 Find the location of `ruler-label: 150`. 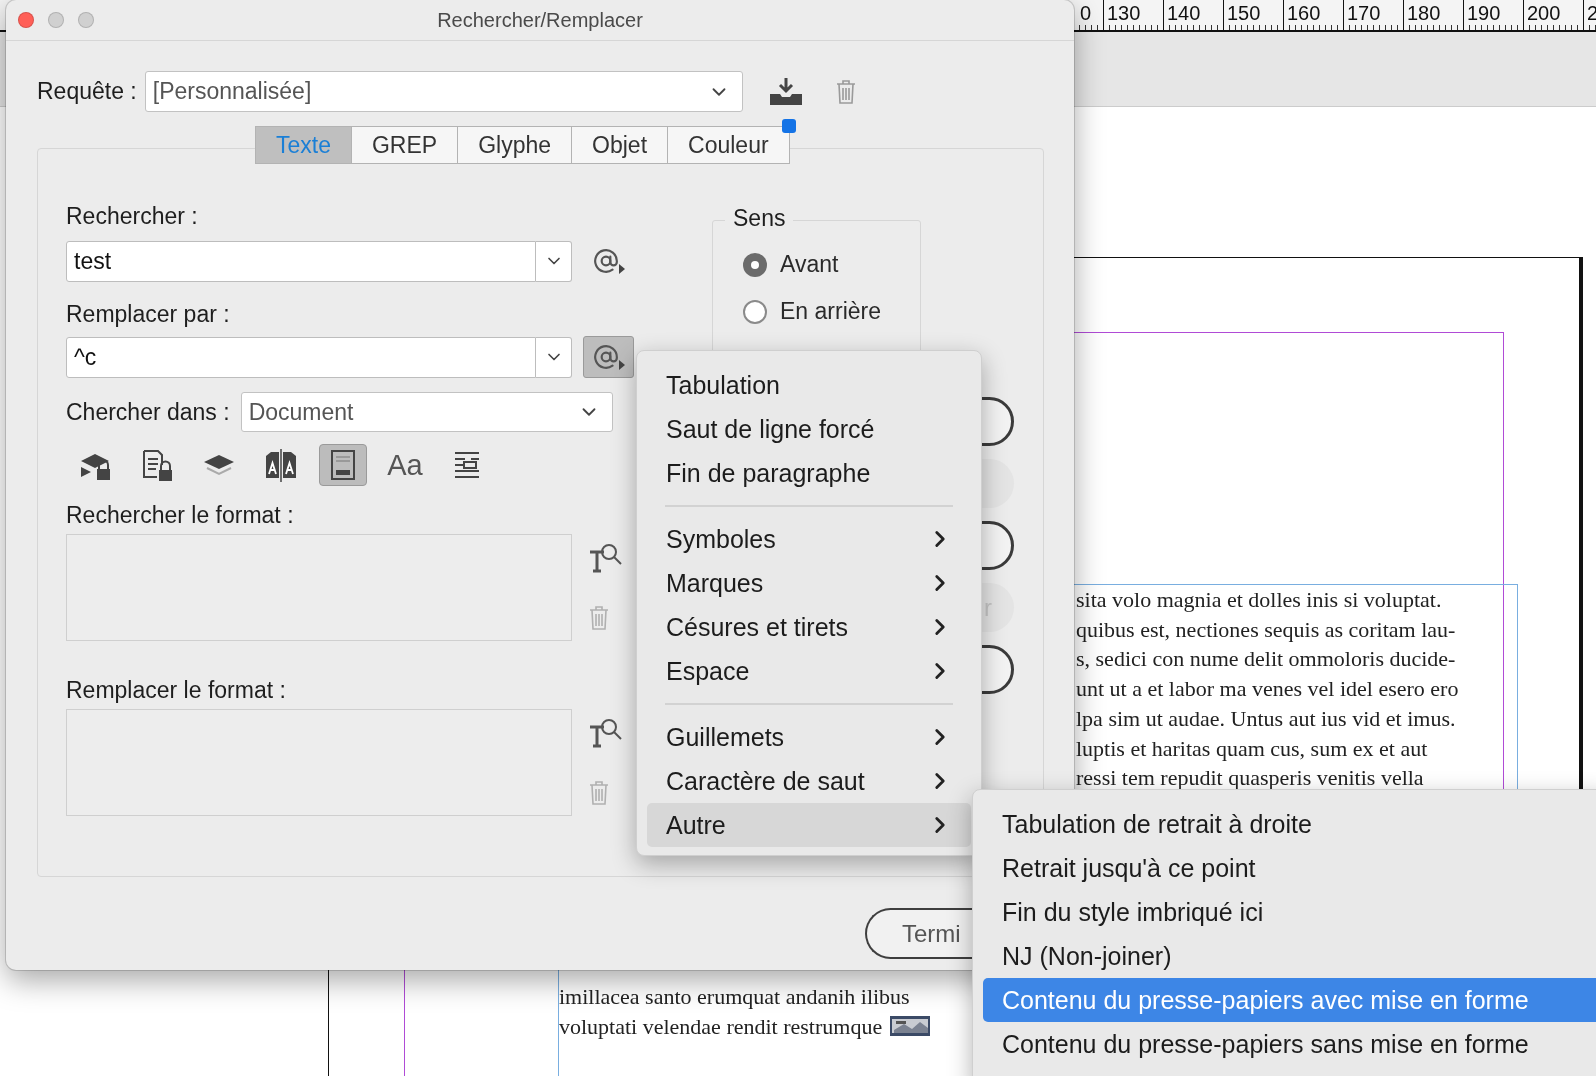

ruler-label: 150 is located at coordinates (1244, 13).